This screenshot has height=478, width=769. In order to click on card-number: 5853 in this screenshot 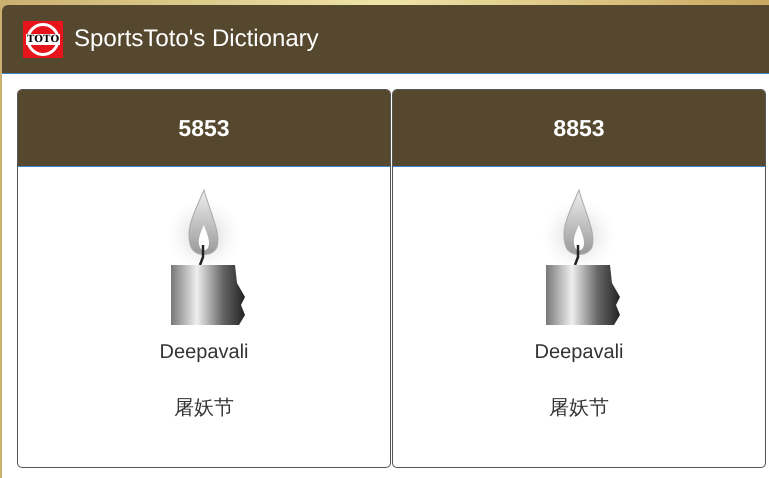, I will do `click(204, 128)`.